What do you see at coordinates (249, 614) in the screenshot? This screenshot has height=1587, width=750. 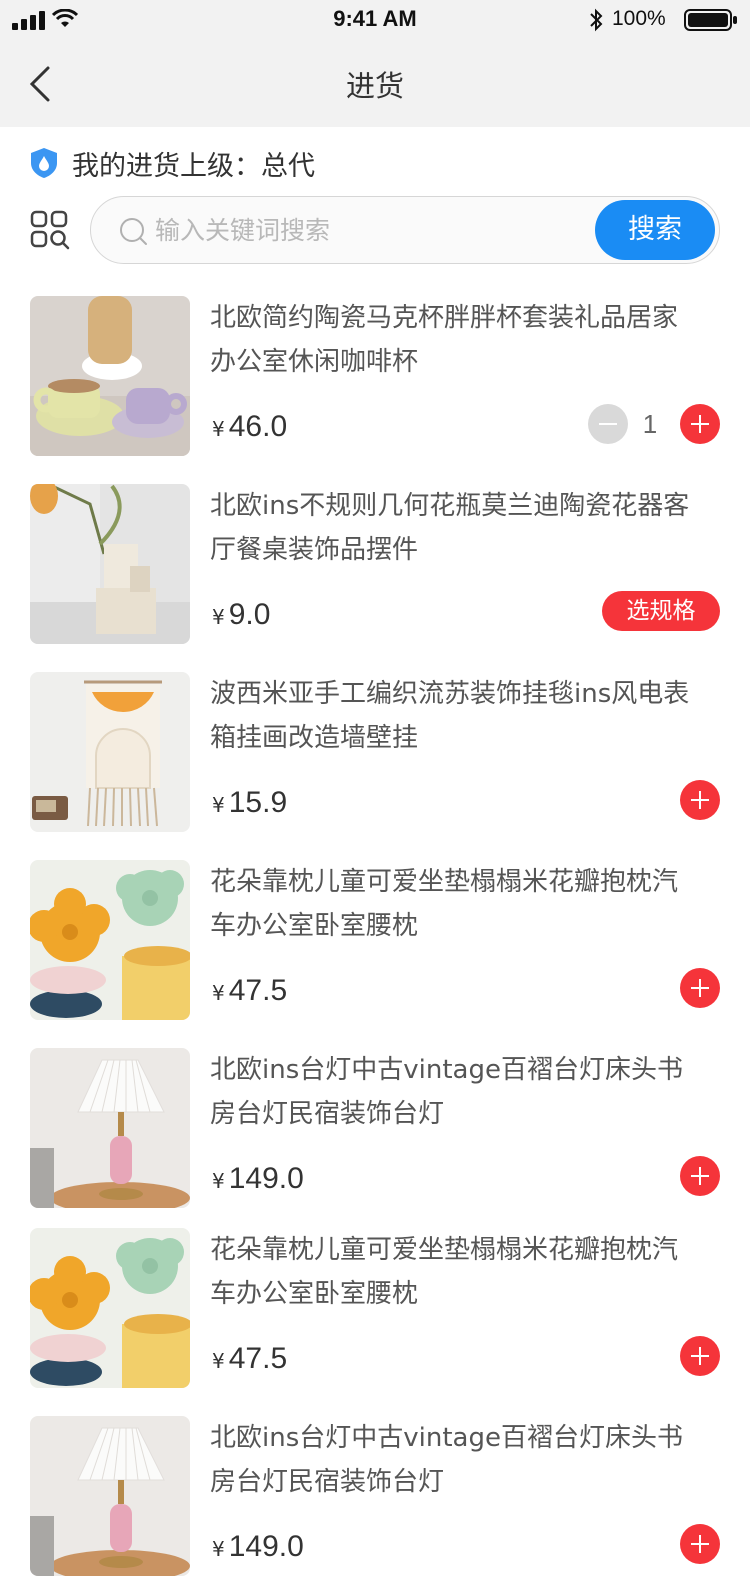 I see `price-value: 9.0` at bounding box center [249, 614].